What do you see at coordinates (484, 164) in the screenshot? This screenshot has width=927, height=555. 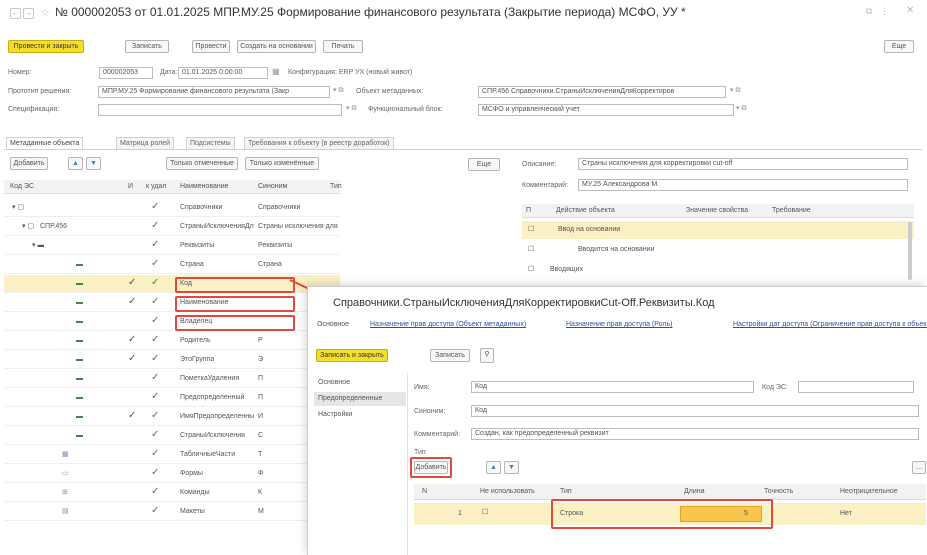 I see `right-more-button: Еще` at bounding box center [484, 164].